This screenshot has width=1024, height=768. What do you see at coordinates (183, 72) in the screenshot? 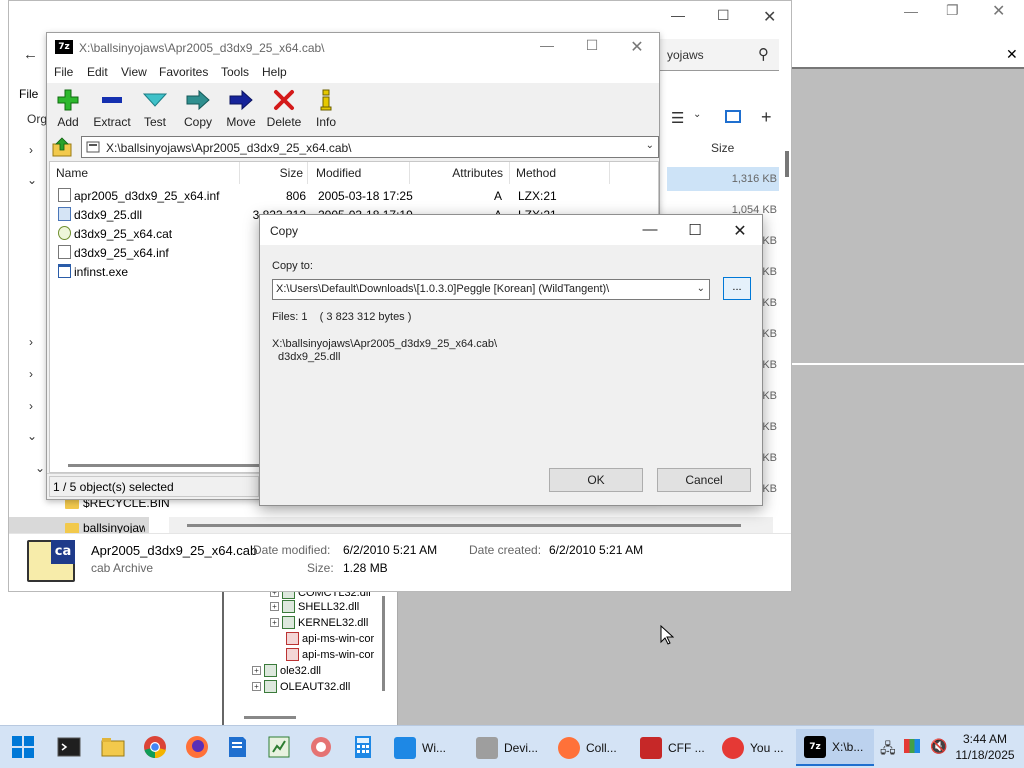
I see `menu-favorites: Favorites` at bounding box center [183, 72].